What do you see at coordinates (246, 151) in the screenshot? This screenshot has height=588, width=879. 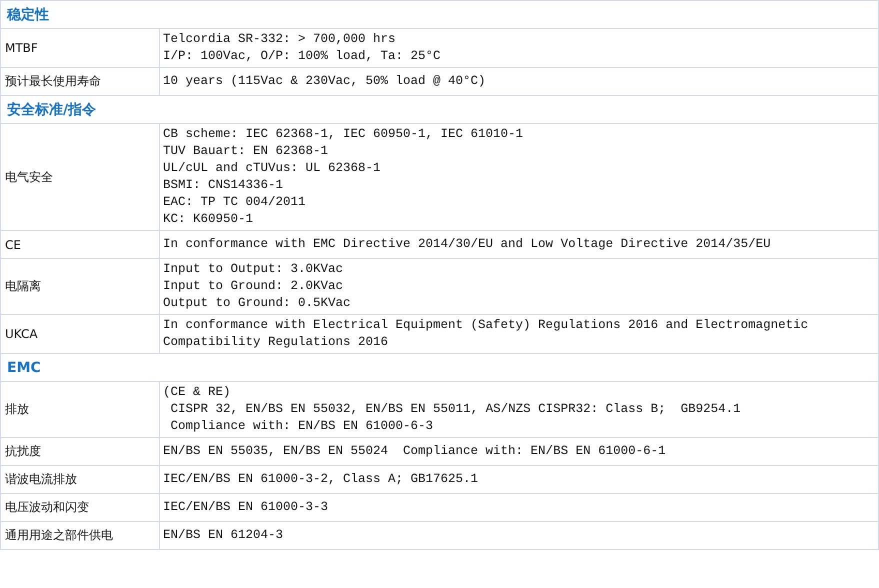 I see `spec-value: TUV Bauart: EN 62368-1` at bounding box center [246, 151].